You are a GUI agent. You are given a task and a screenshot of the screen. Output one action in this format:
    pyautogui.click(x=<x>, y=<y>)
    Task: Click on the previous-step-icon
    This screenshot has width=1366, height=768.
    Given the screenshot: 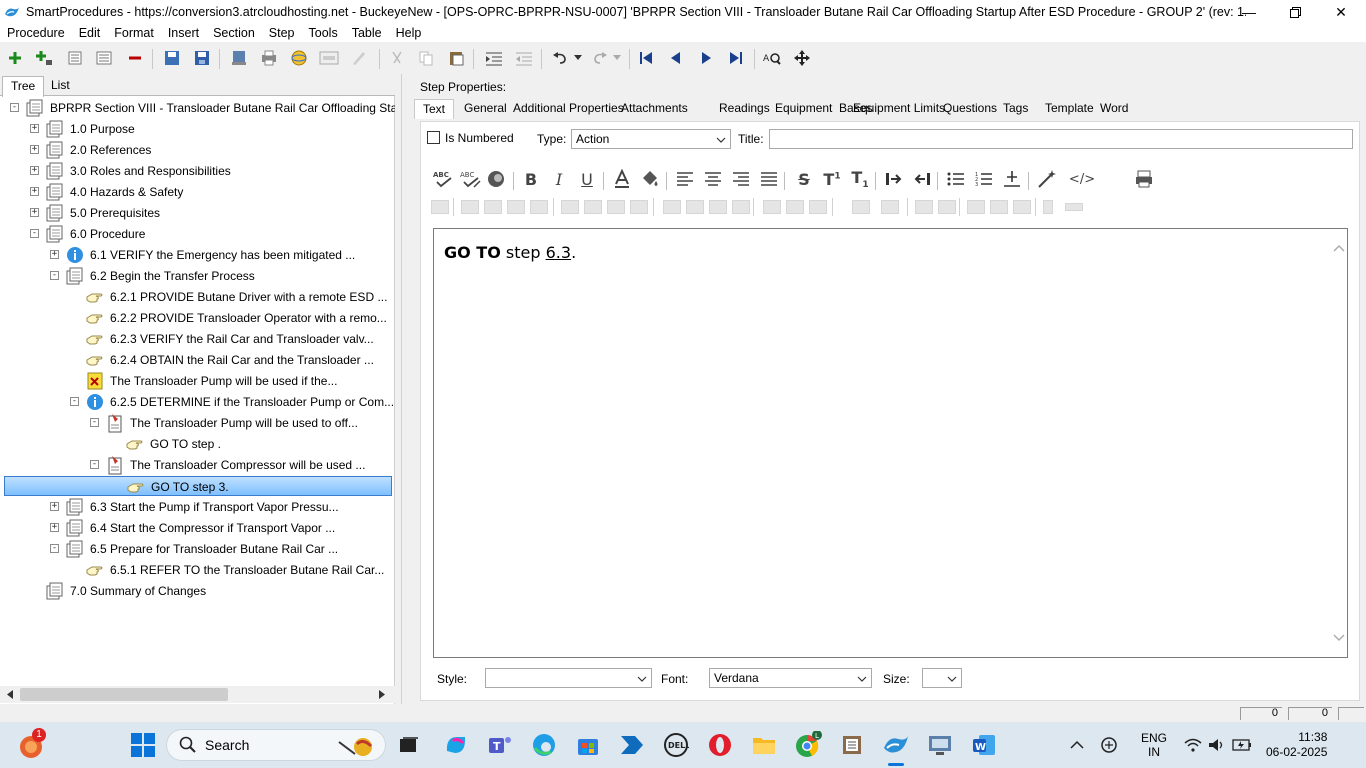 What is the action you would take?
    pyautogui.click(x=676, y=58)
    